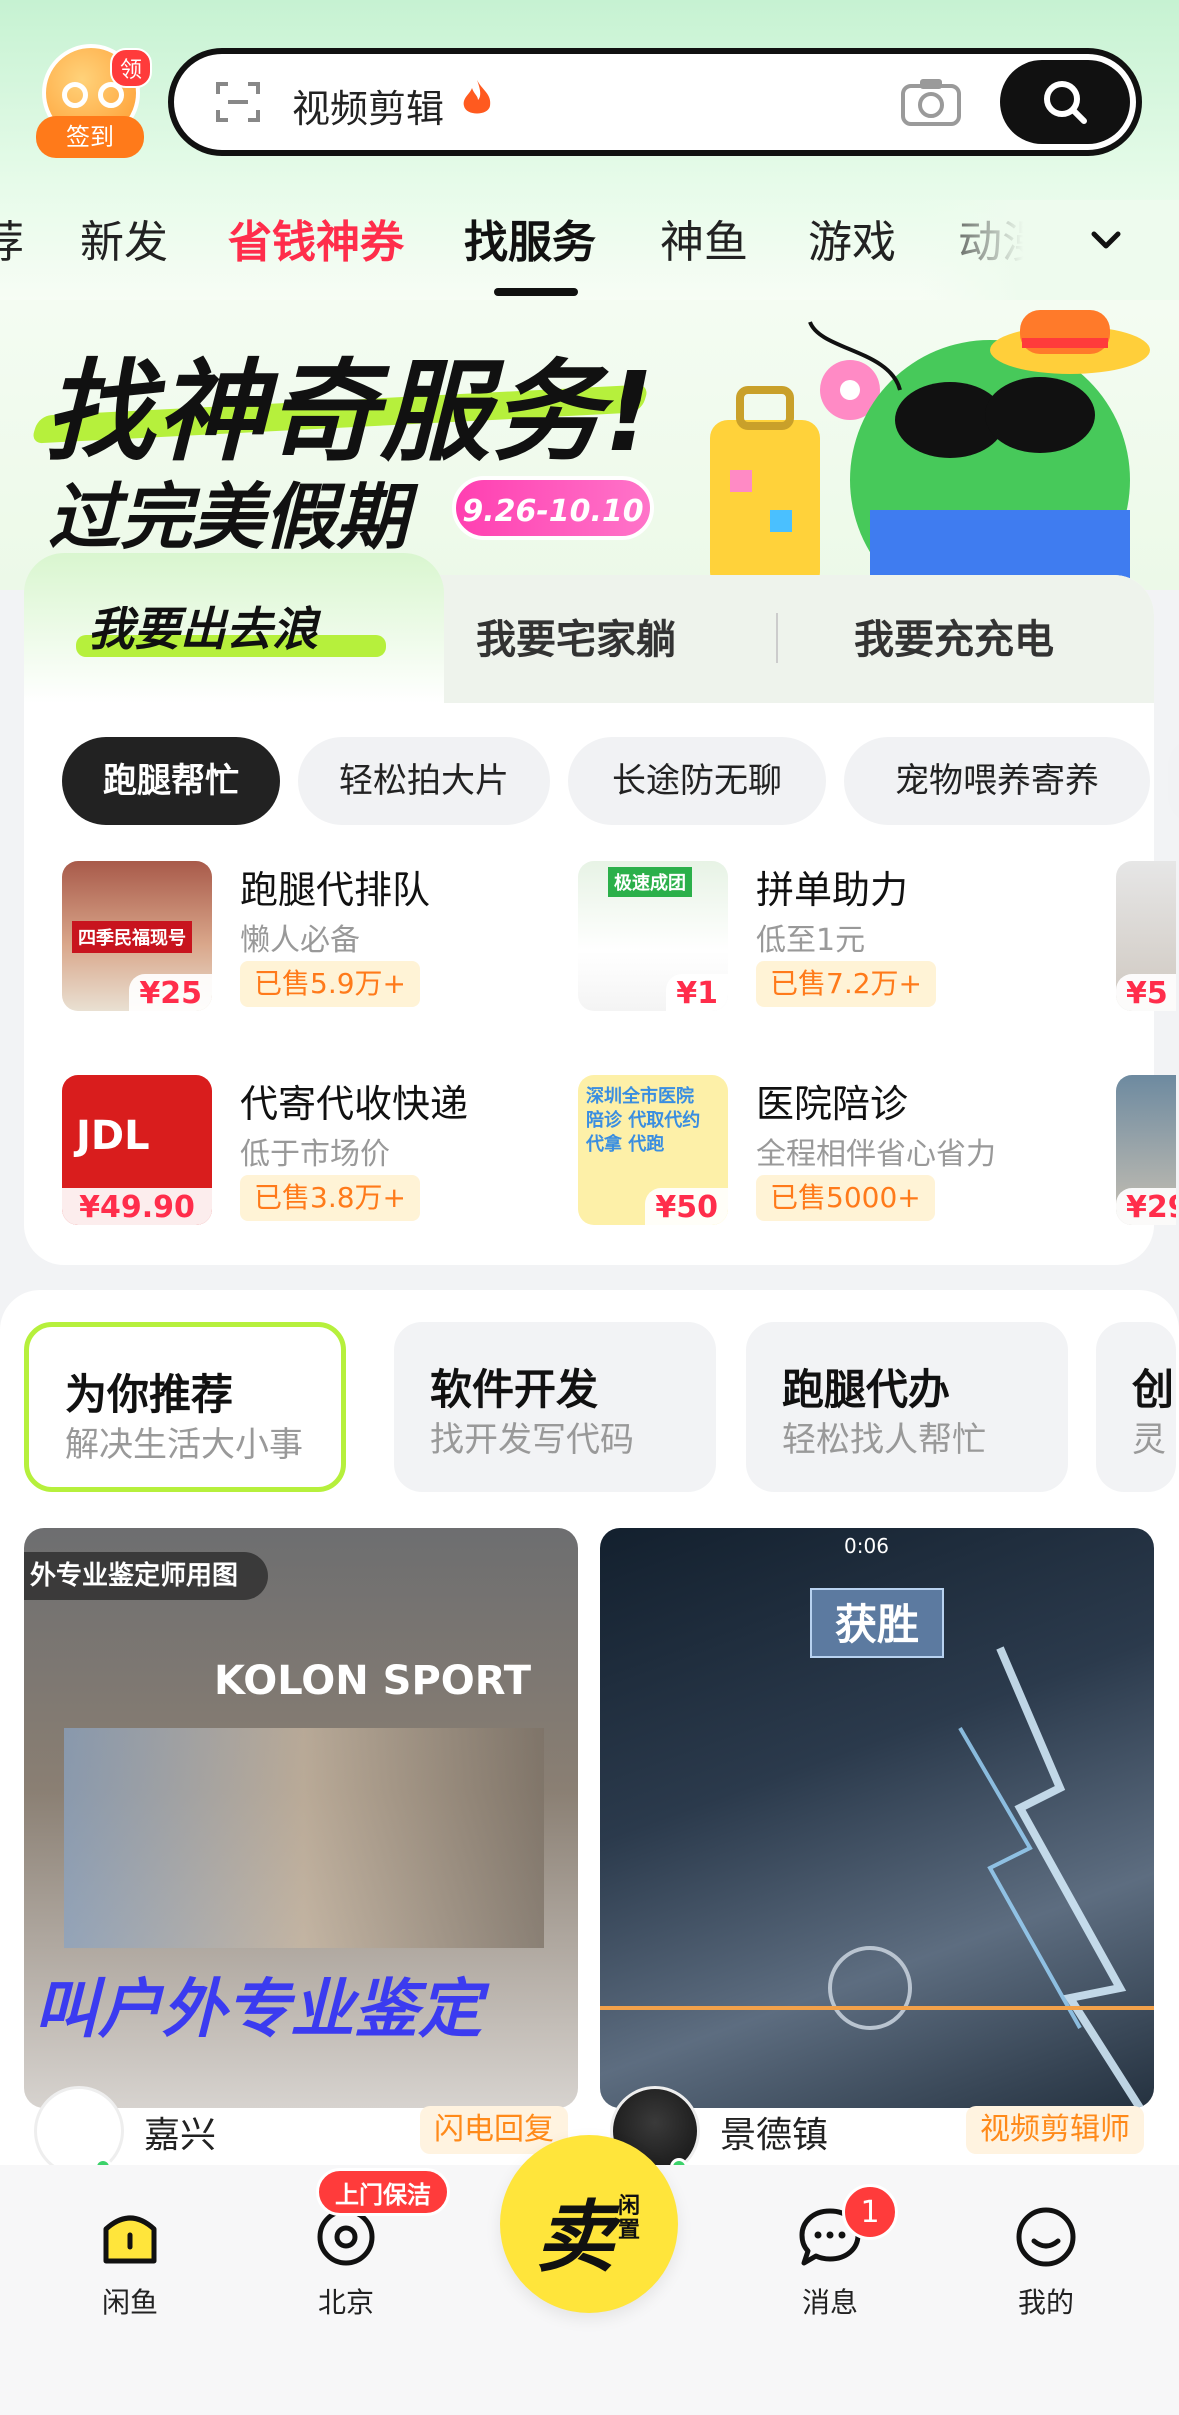 The height and width of the screenshot is (2415, 1179). Describe the element at coordinates (1153, 1389) in the screenshot. I see `category-title: 创` at that location.